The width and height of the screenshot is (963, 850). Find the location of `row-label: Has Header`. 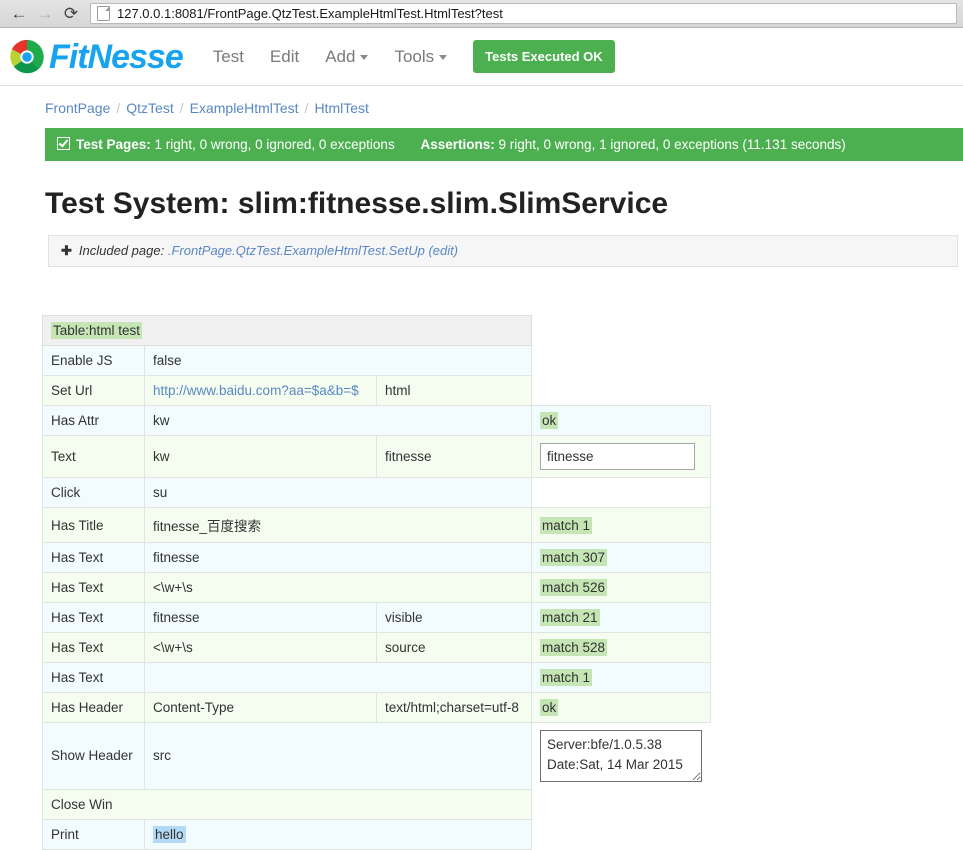

row-label: Has Header is located at coordinates (93, 707).